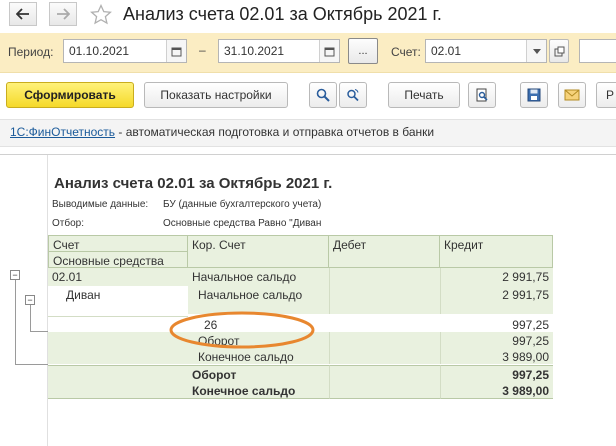  I want to click on email-icon, so click(572, 95).